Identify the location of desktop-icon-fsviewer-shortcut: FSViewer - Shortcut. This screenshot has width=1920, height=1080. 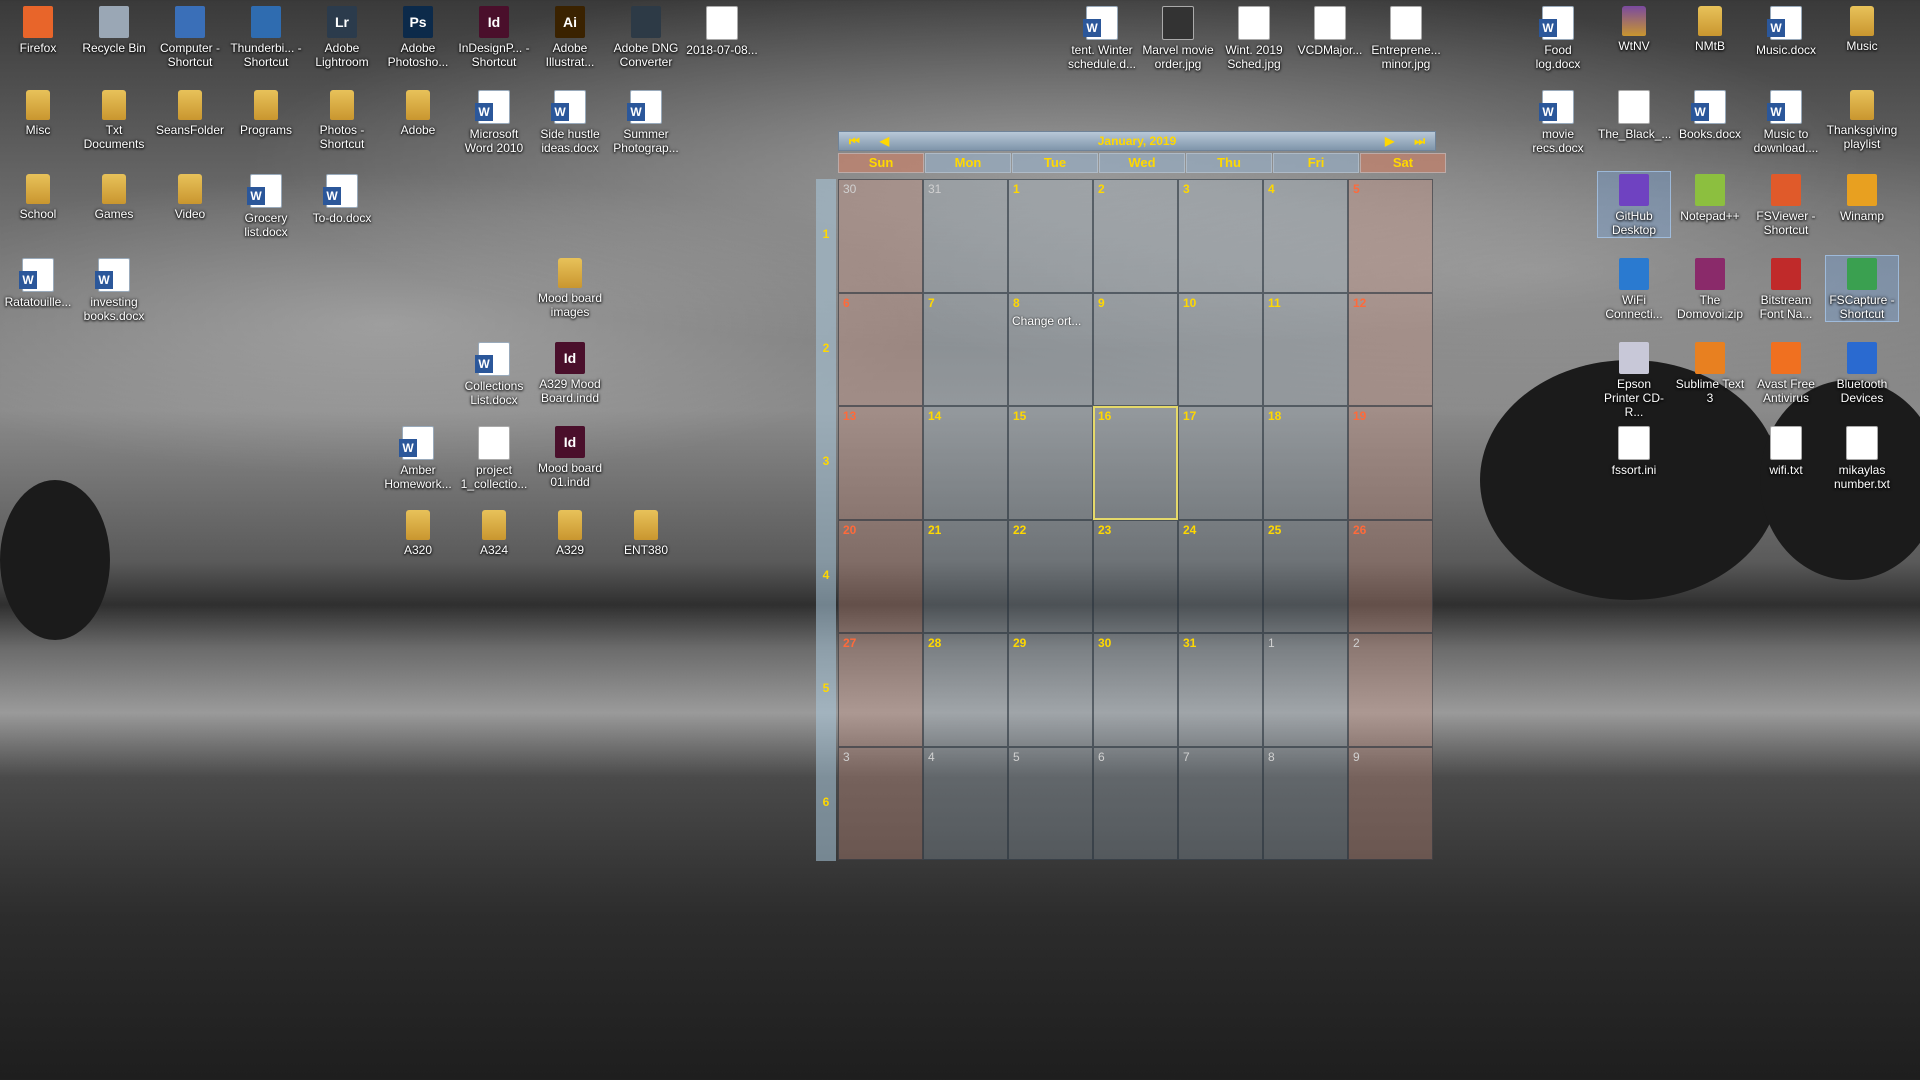
(1786, 204).